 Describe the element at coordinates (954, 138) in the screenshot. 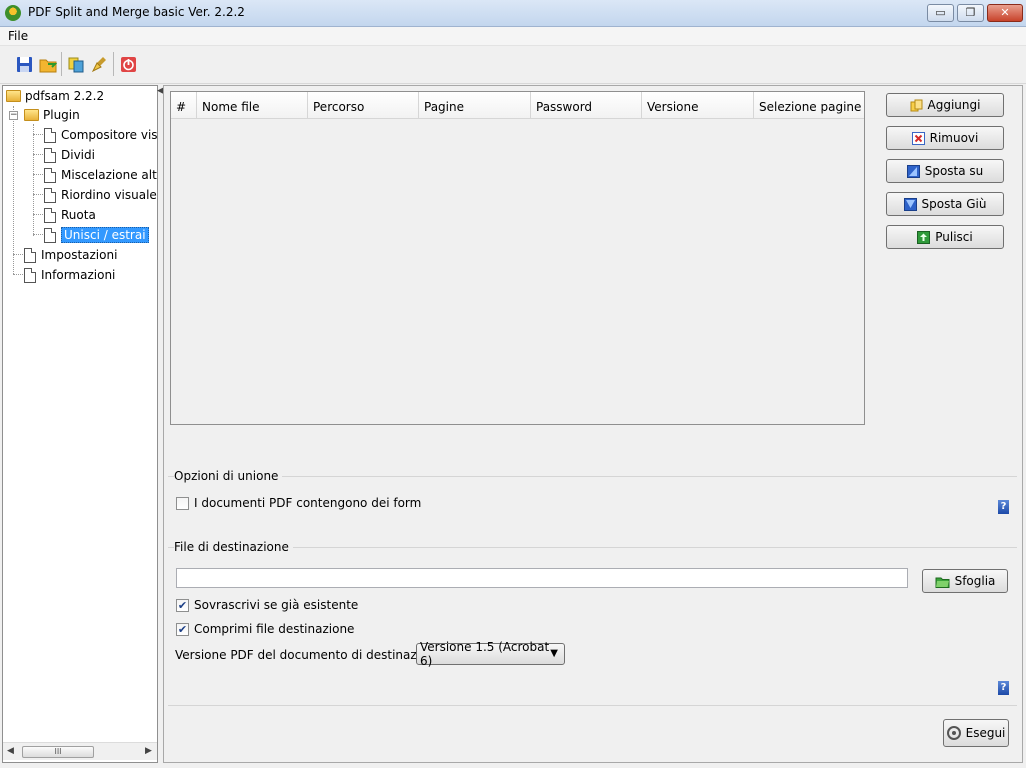

I see `remove-button-label: Rimuovi` at that location.